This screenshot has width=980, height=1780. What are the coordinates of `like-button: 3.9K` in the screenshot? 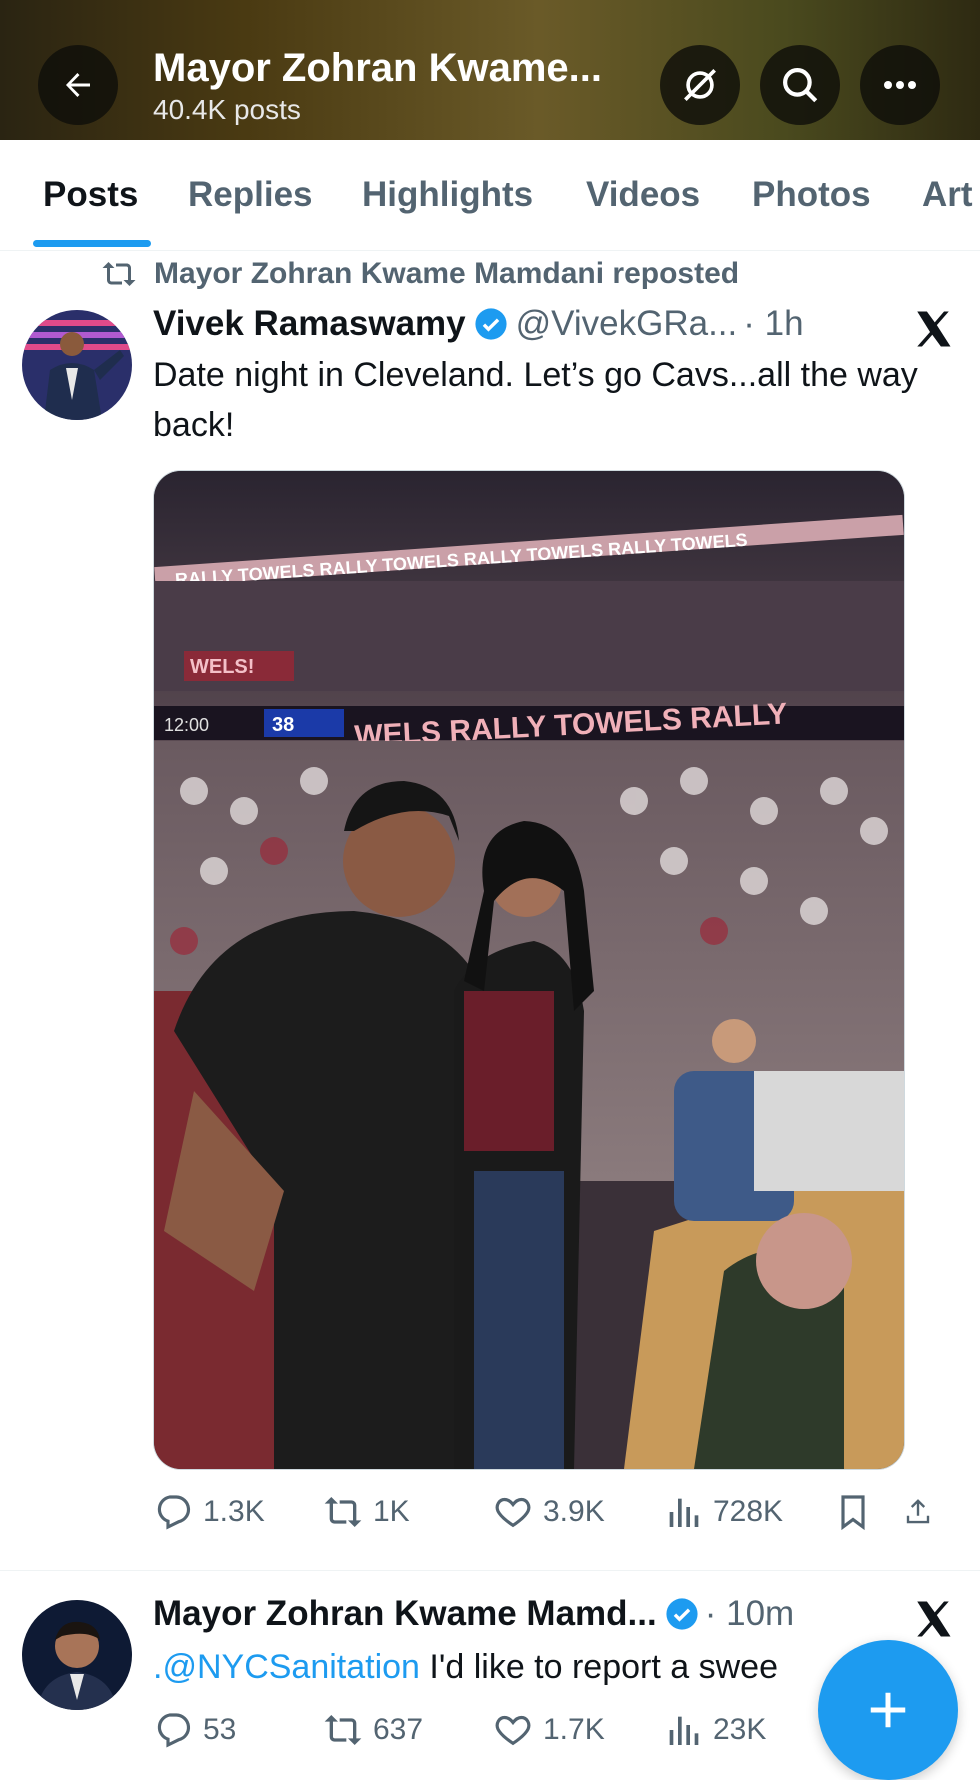 It's located at (578, 1512).